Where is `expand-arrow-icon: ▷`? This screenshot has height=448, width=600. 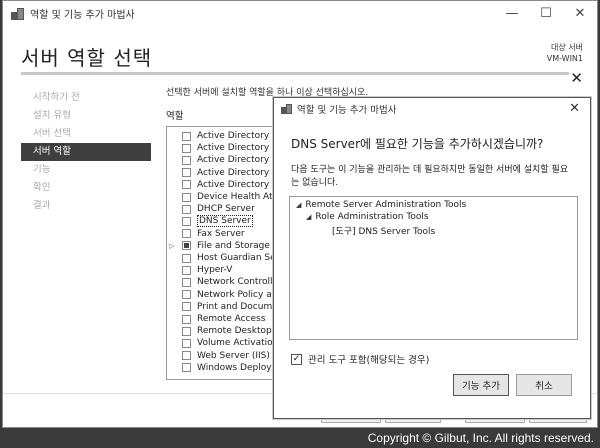 expand-arrow-icon: ▷ is located at coordinates (172, 246).